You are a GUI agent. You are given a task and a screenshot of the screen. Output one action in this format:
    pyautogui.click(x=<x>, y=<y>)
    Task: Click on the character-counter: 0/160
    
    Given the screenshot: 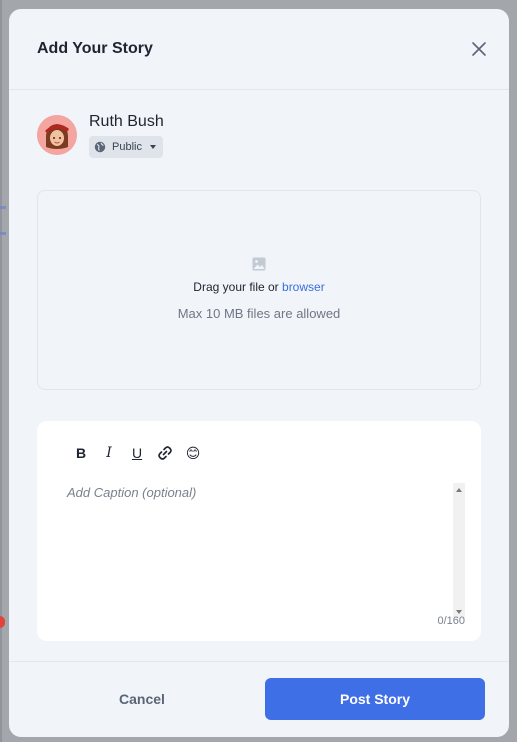 What is the action you would take?
    pyautogui.click(x=451, y=621)
    